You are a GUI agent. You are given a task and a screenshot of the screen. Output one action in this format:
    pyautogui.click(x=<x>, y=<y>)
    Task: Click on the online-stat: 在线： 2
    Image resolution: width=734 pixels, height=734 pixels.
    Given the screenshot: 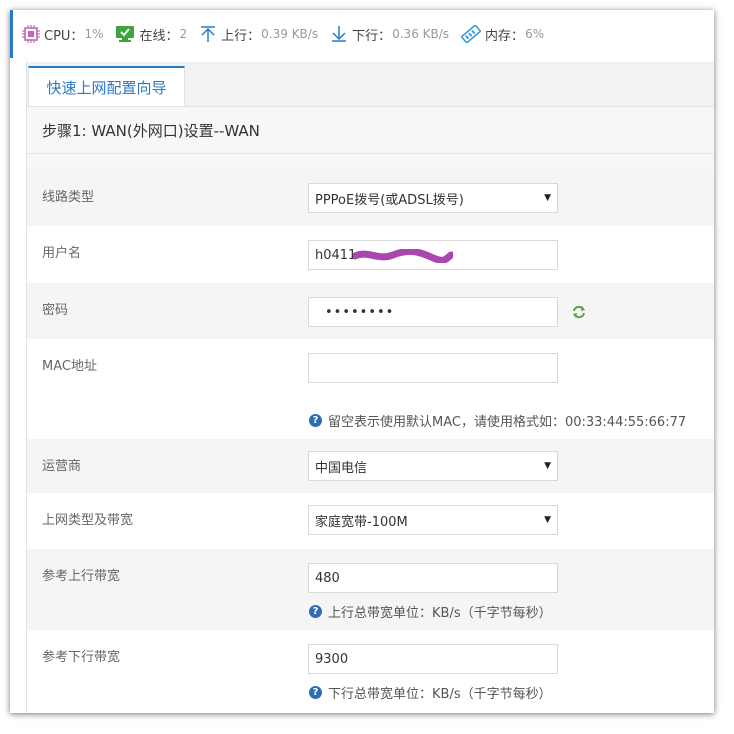 What is the action you would take?
    pyautogui.click(x=151, y=34)
    